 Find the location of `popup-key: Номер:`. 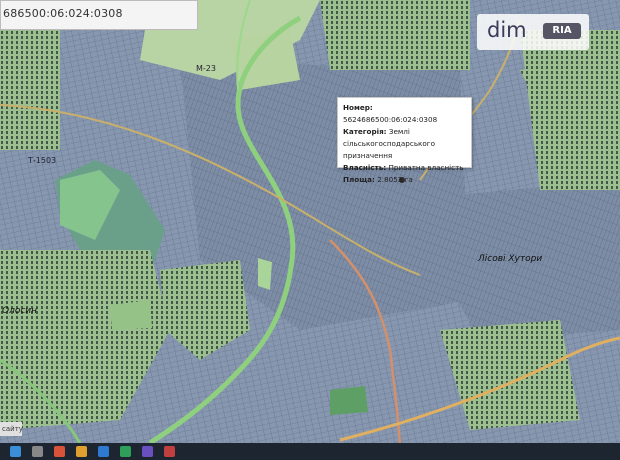

popup-key: Номер: is located at coordinates (358, 107).